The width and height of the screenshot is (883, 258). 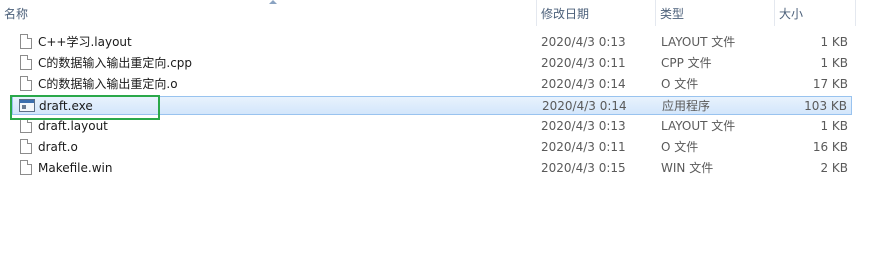 I want to click on file-size: 103 KB, so click(x=825, y=106).